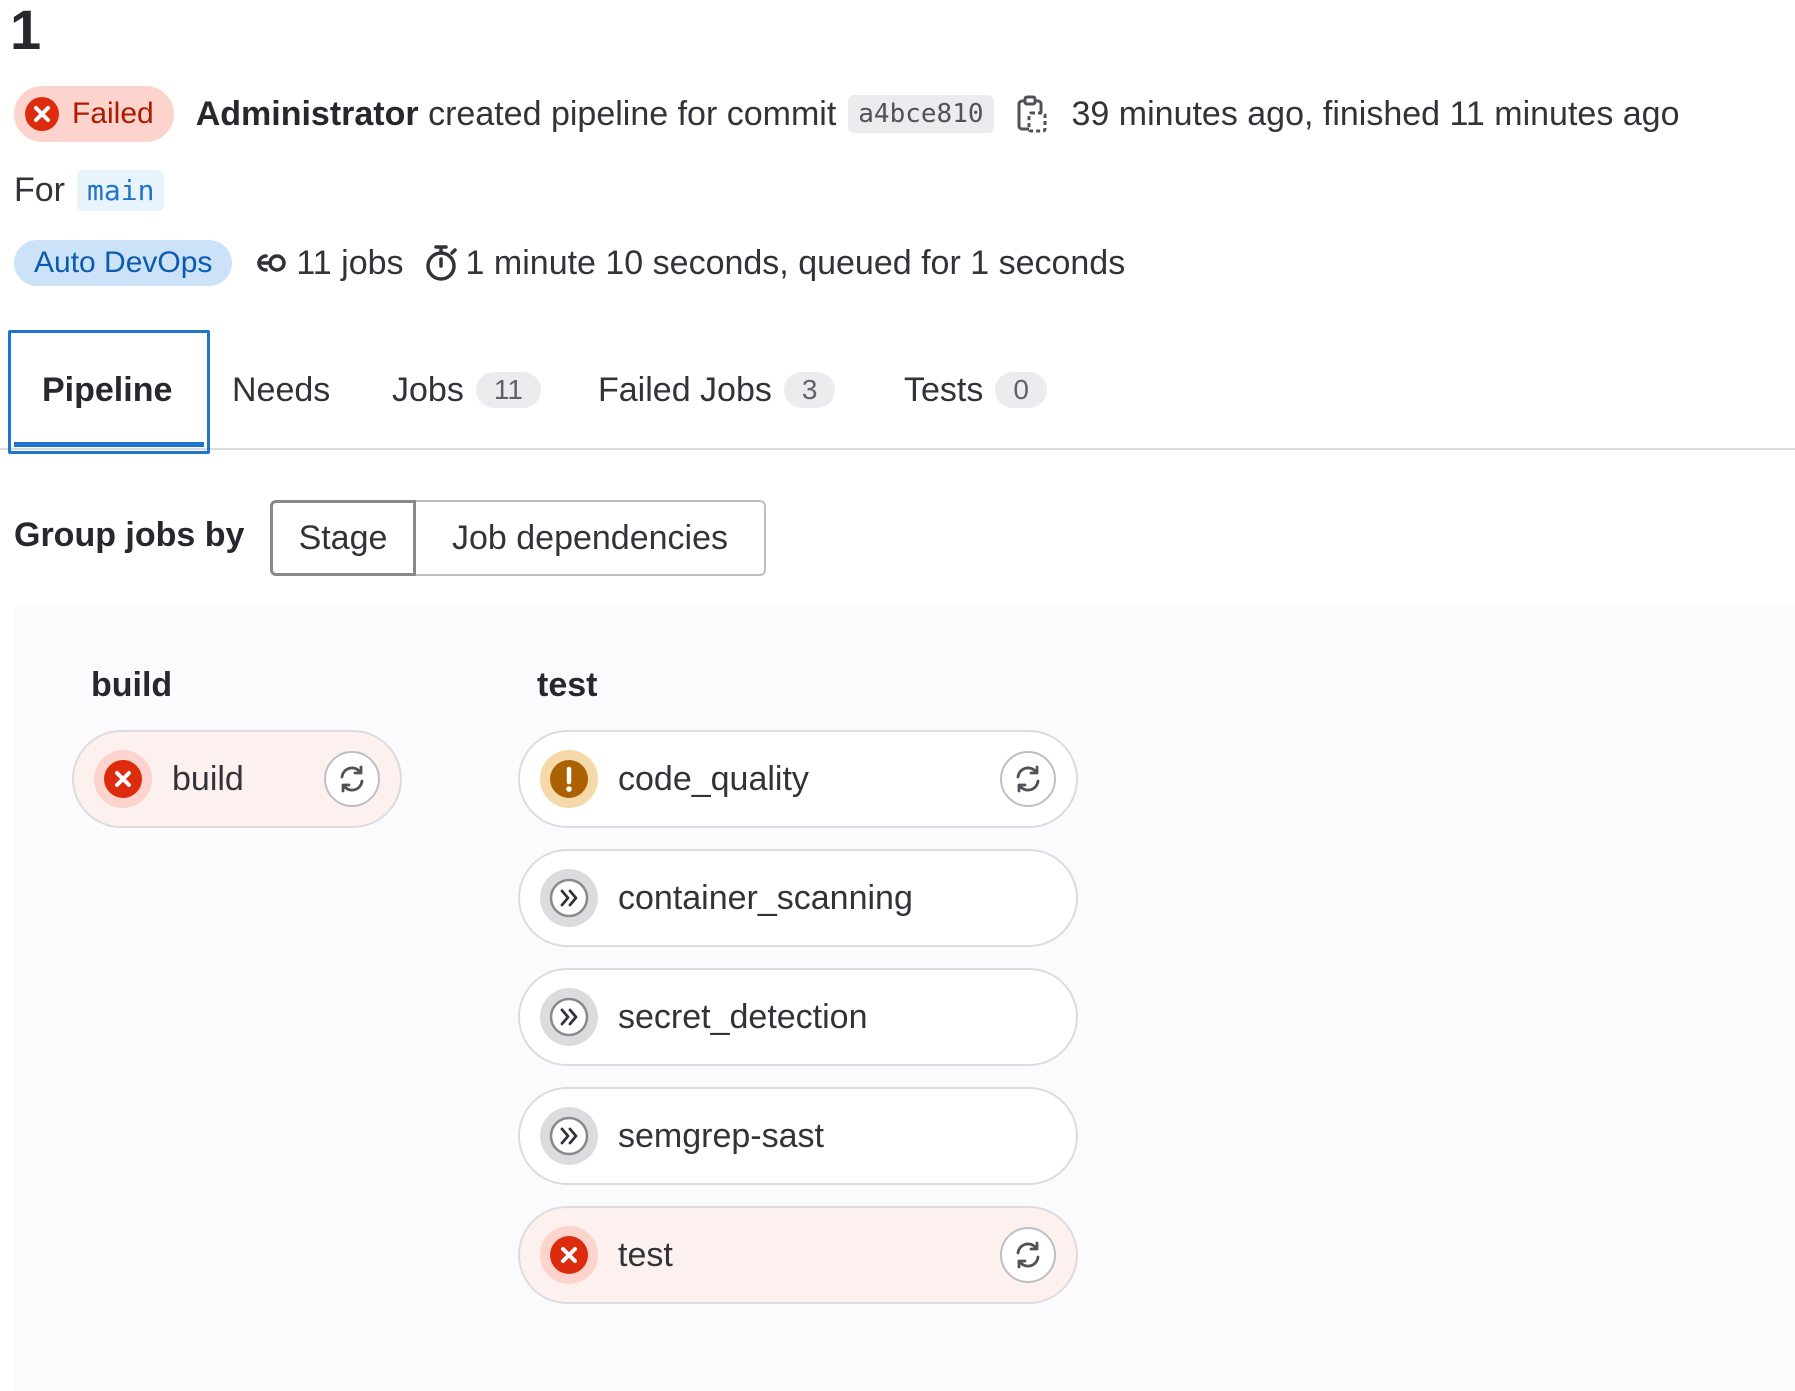 Image resolution: width=1795 pixels, height=1391 pixels. Describe the element at coordinates (281, 390) in the screenshot. I see `tab-needs: Needs` at that location.